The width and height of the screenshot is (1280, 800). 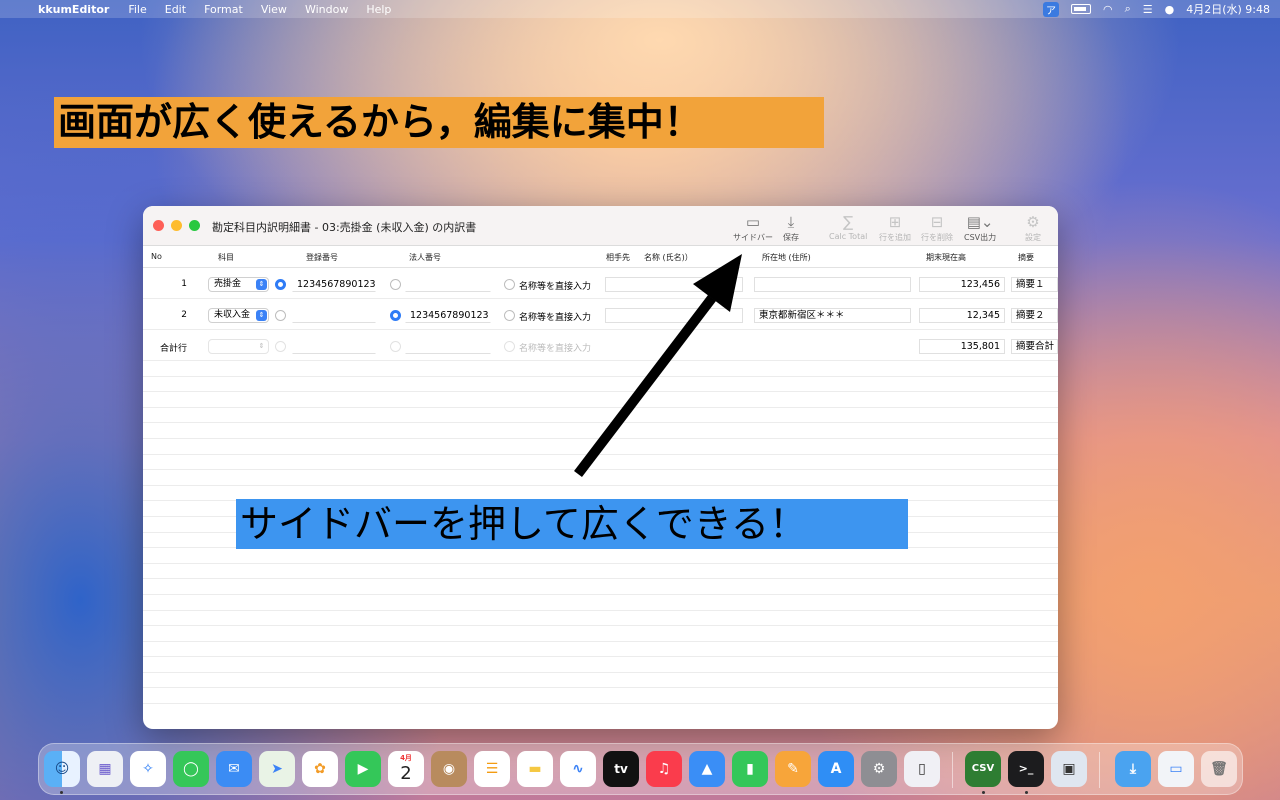 I want to click on arrow-head, so click(x=717, y=283).